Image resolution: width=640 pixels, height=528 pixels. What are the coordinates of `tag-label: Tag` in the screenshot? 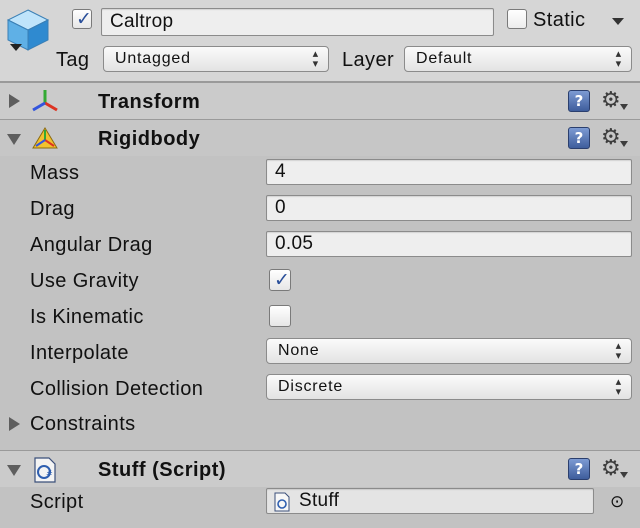 It's located at (73, 60).